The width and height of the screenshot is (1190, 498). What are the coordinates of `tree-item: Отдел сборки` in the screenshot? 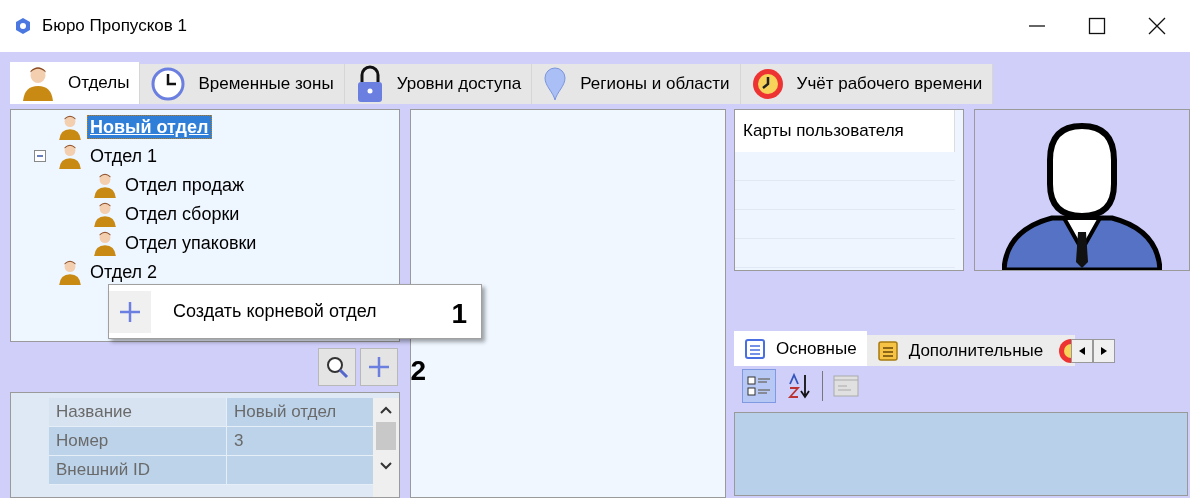 It's located at (182, 213).